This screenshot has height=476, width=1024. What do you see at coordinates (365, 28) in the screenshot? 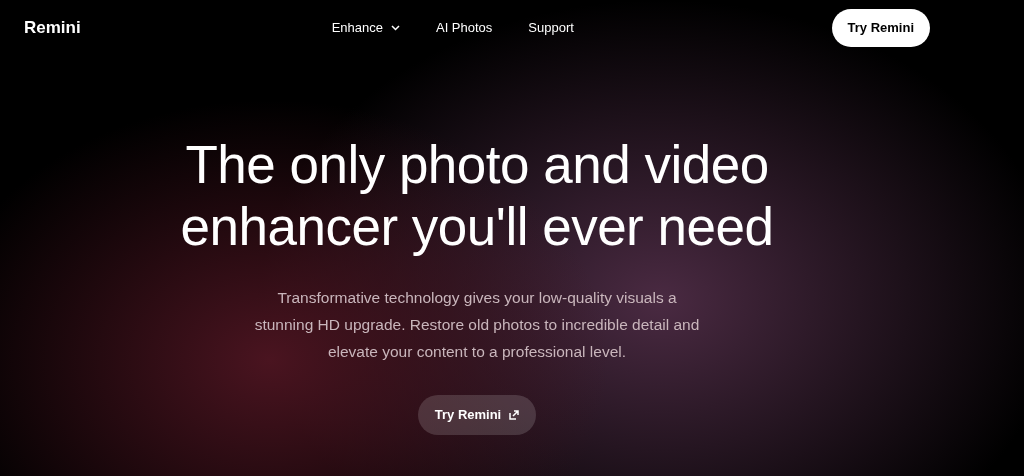
I see `nav-link: Enhance` at bounding box center [365, 28].